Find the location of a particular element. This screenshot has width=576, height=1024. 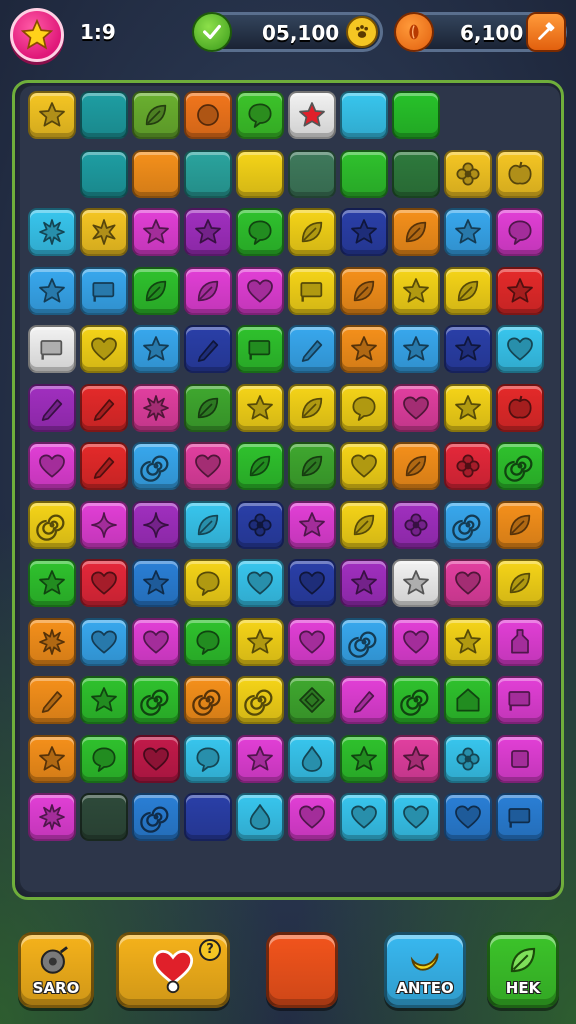

tile-r5-c1 is located at coordinates (104, 407).